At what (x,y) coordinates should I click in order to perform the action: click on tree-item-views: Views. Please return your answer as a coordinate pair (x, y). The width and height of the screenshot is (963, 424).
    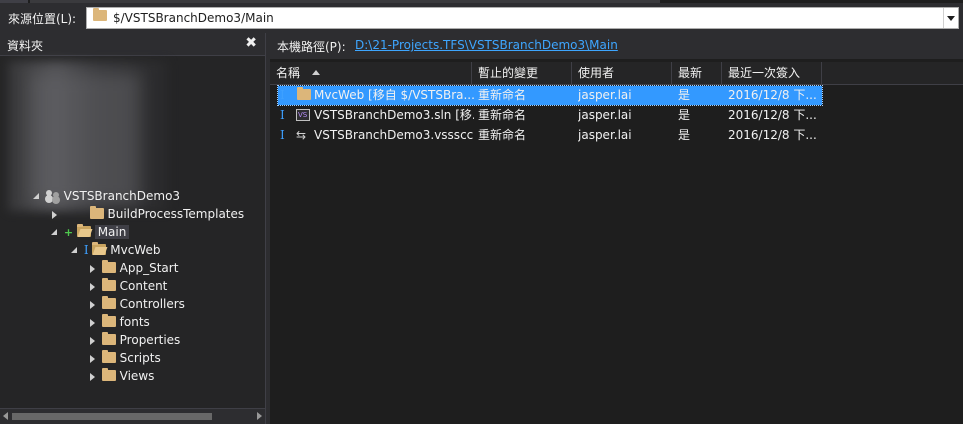
    Looking at the image, I should click on (121, 376).